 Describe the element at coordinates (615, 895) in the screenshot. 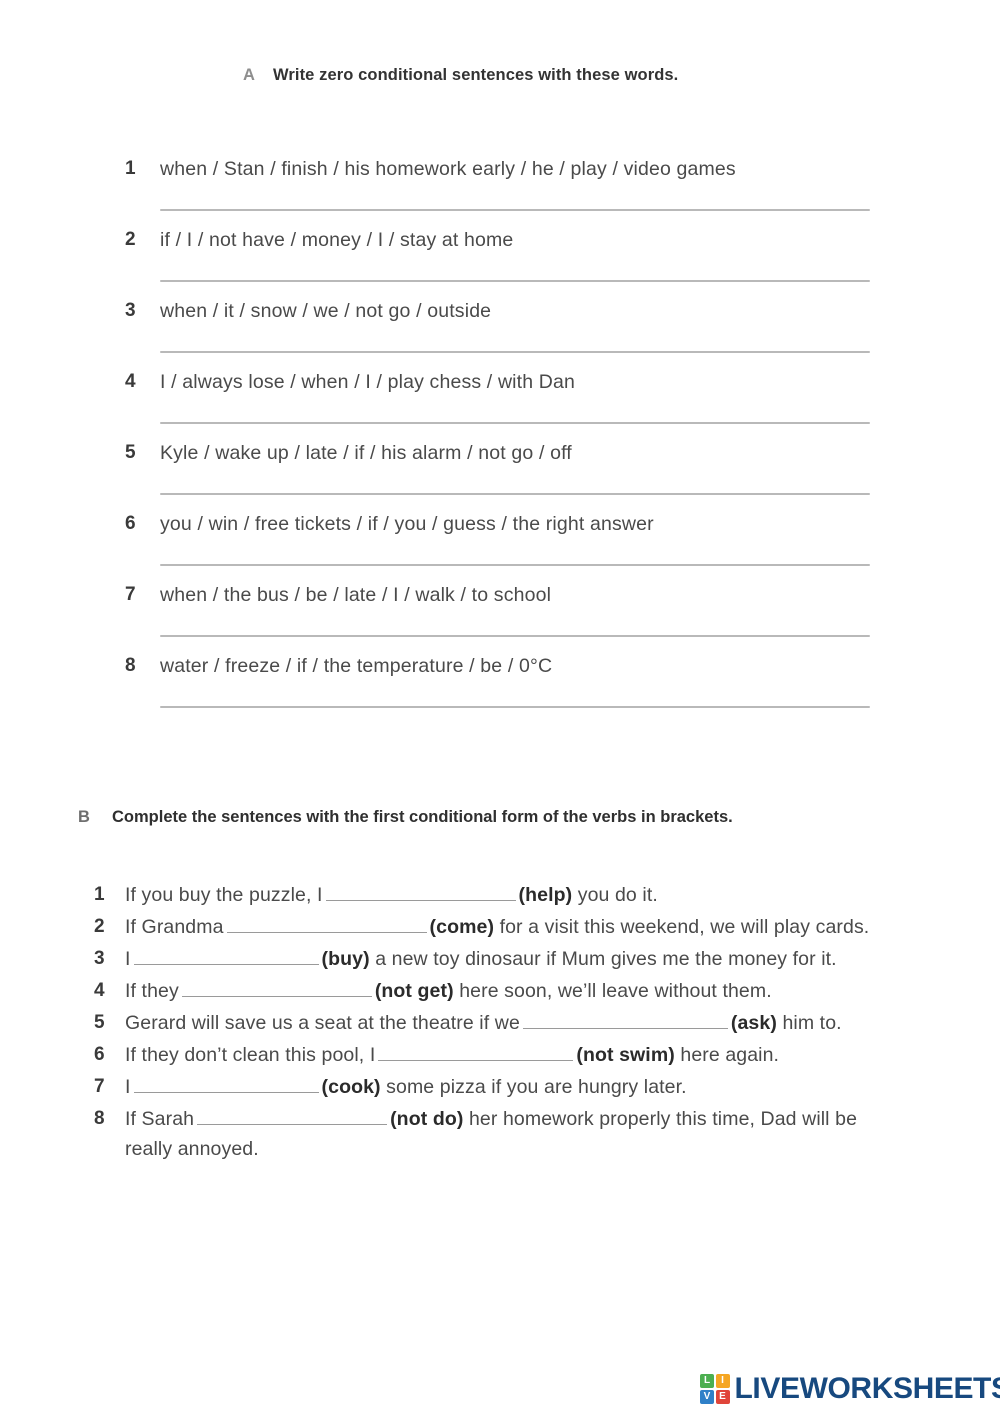

I see `sentence-after: you do it.` at that location.